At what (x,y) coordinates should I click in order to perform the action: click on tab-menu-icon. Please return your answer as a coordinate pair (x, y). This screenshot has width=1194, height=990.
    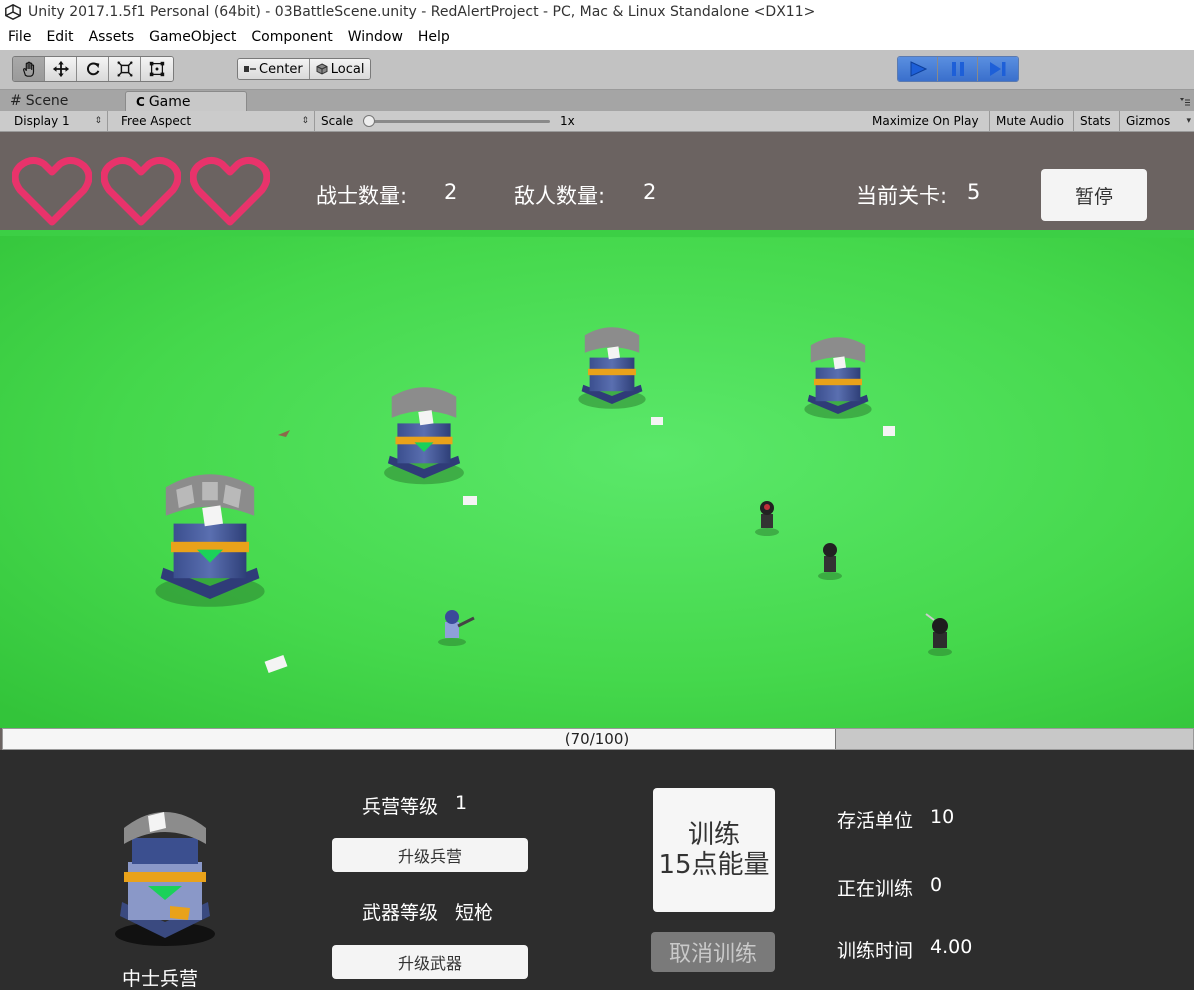
    Looking at the image, I should click on (1185, 102).